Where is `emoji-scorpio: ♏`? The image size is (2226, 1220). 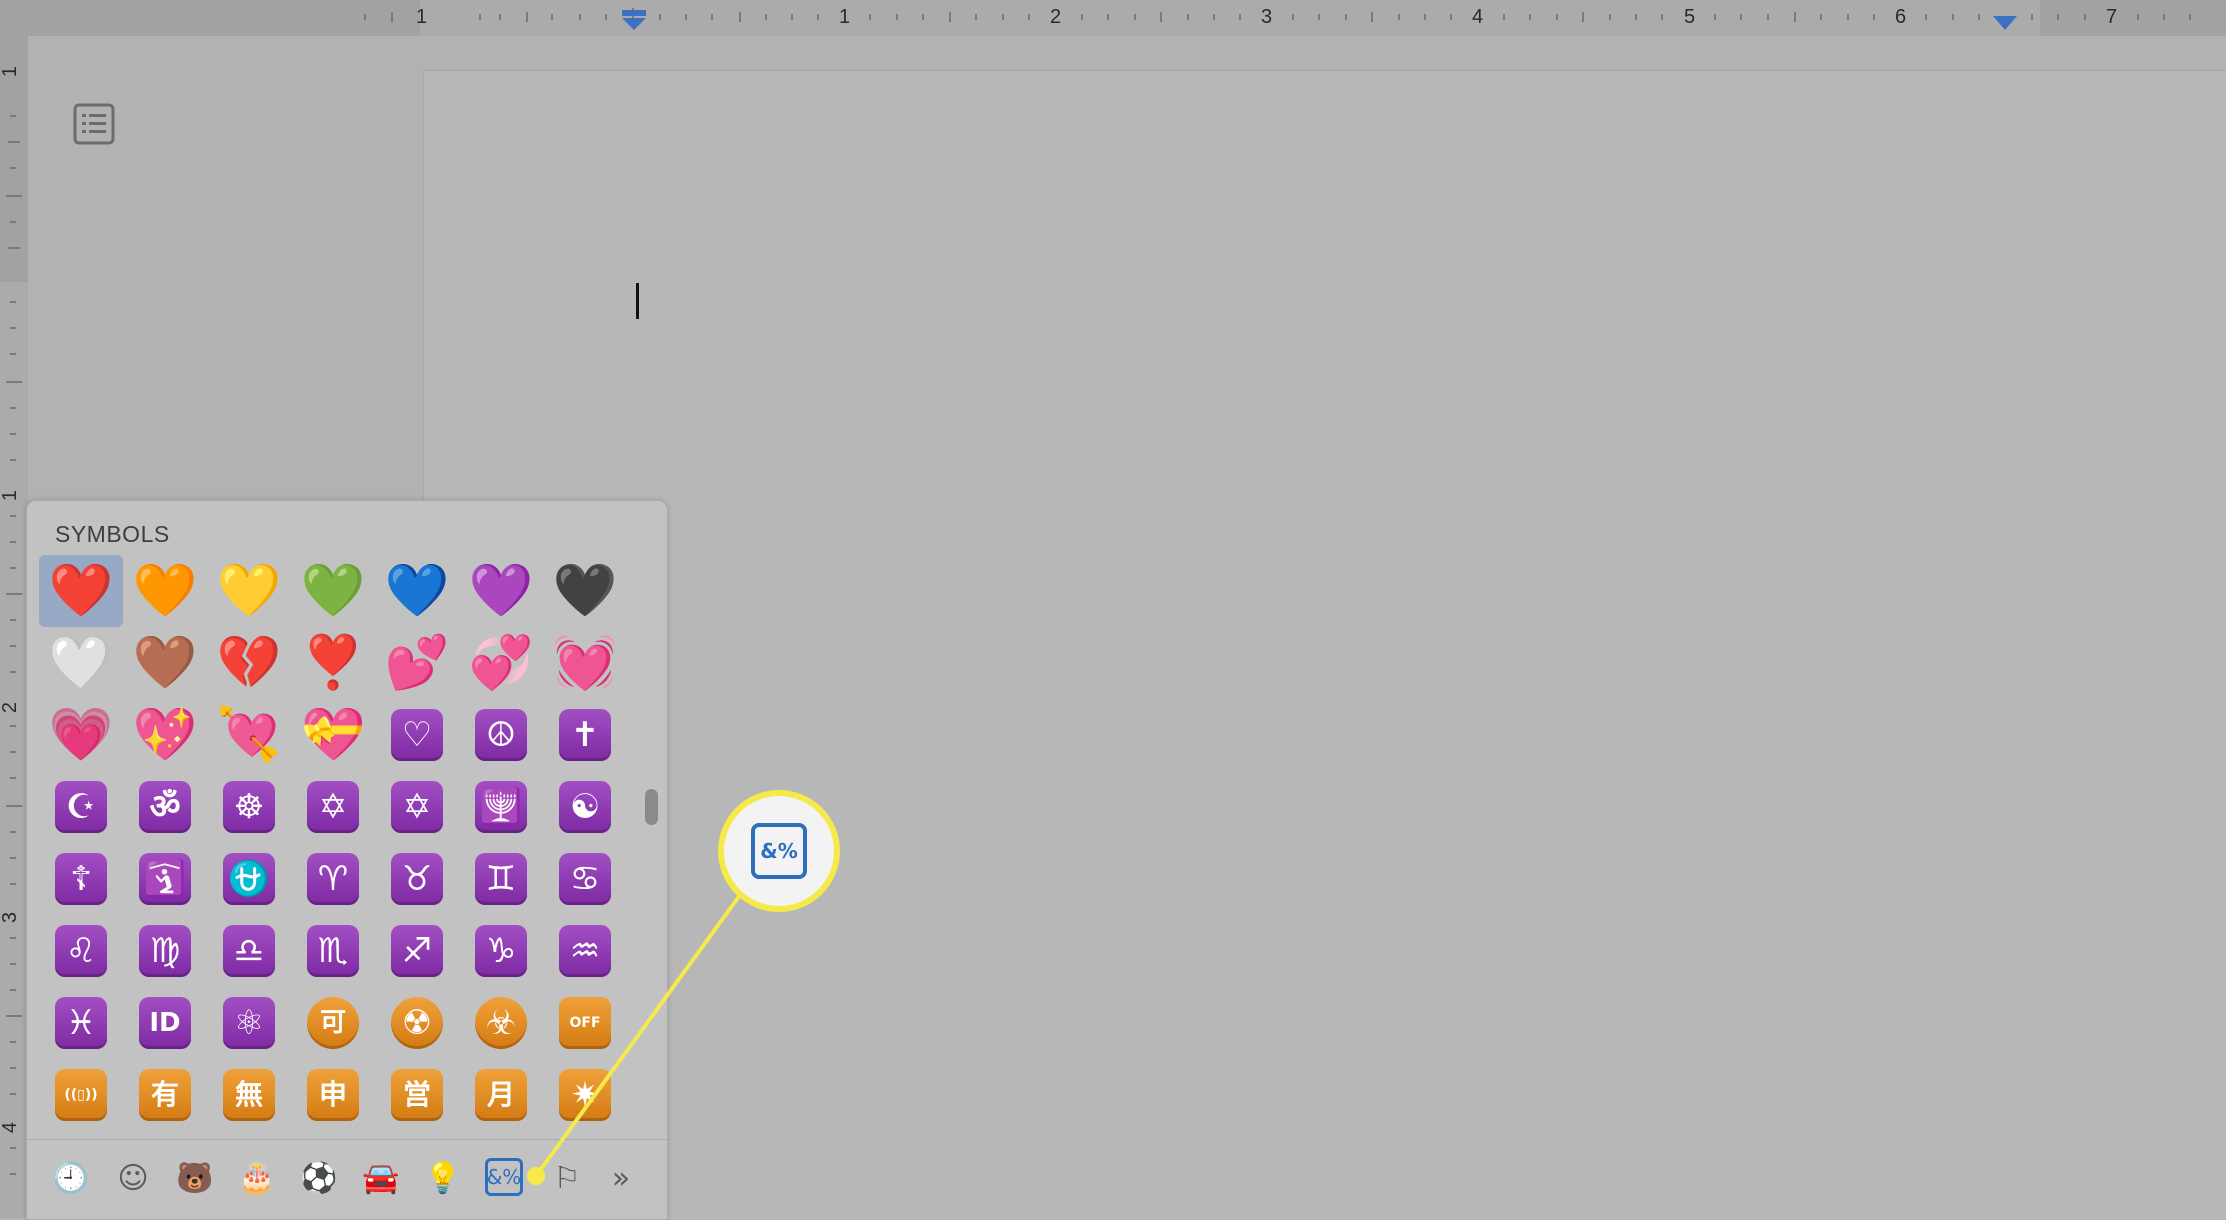
emoji-scorpio: ♏ is located at coordinates (333, 951).